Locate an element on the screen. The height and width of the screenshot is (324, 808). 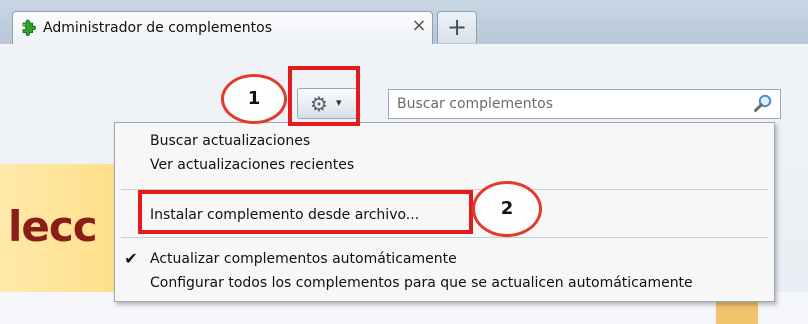
search-placeholder: Buscar complementos is located at coordinates (475, 104).